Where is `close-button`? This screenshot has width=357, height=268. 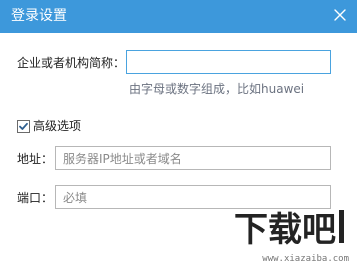 close-button is located at coordinates (340, 15).